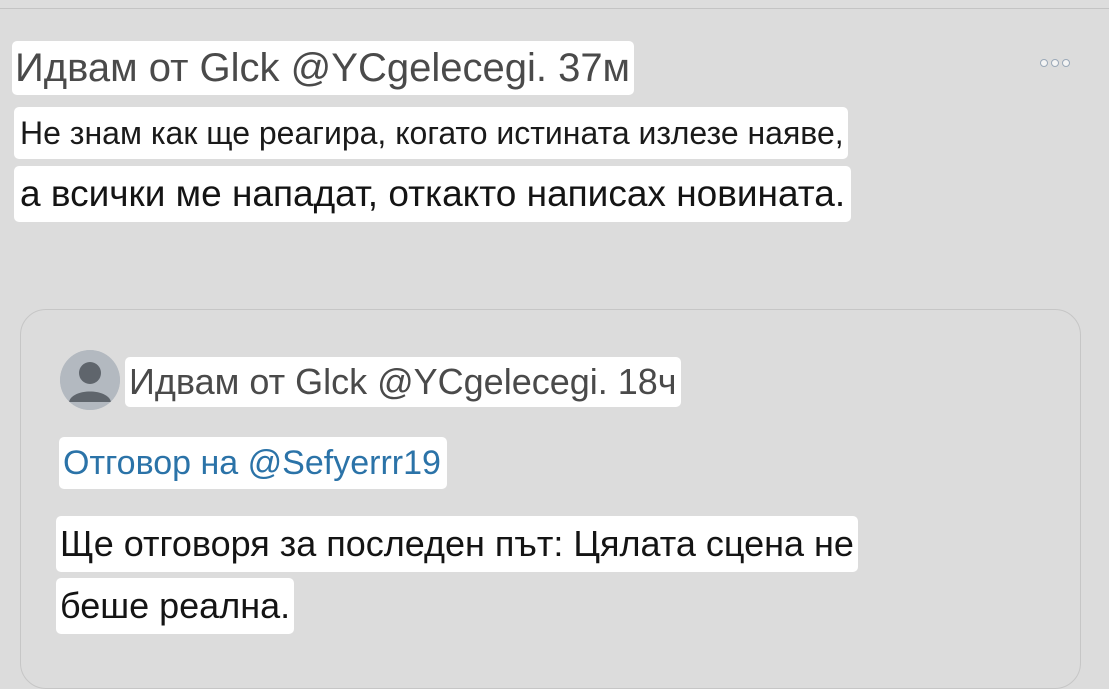 The width and height of the screenshot is (1109, 689). I want to click on more-options-icon, so click(1055, 63).